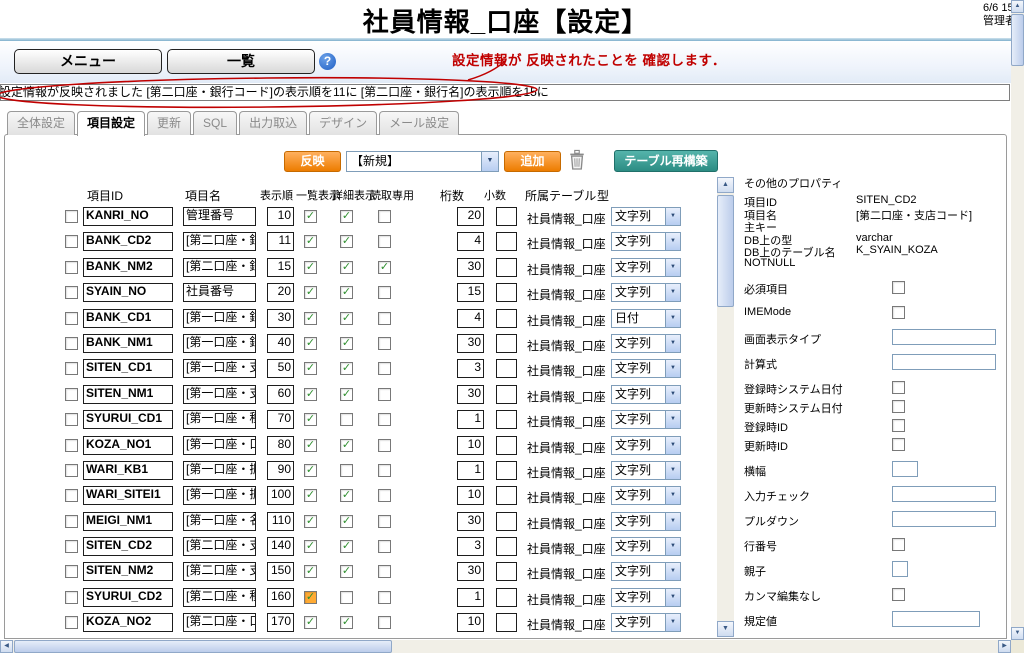 Image resolution: width=1024 pixels, height=653 pixels. I want to click on tab-overall-settings: 全体設定, so click(41, 123).